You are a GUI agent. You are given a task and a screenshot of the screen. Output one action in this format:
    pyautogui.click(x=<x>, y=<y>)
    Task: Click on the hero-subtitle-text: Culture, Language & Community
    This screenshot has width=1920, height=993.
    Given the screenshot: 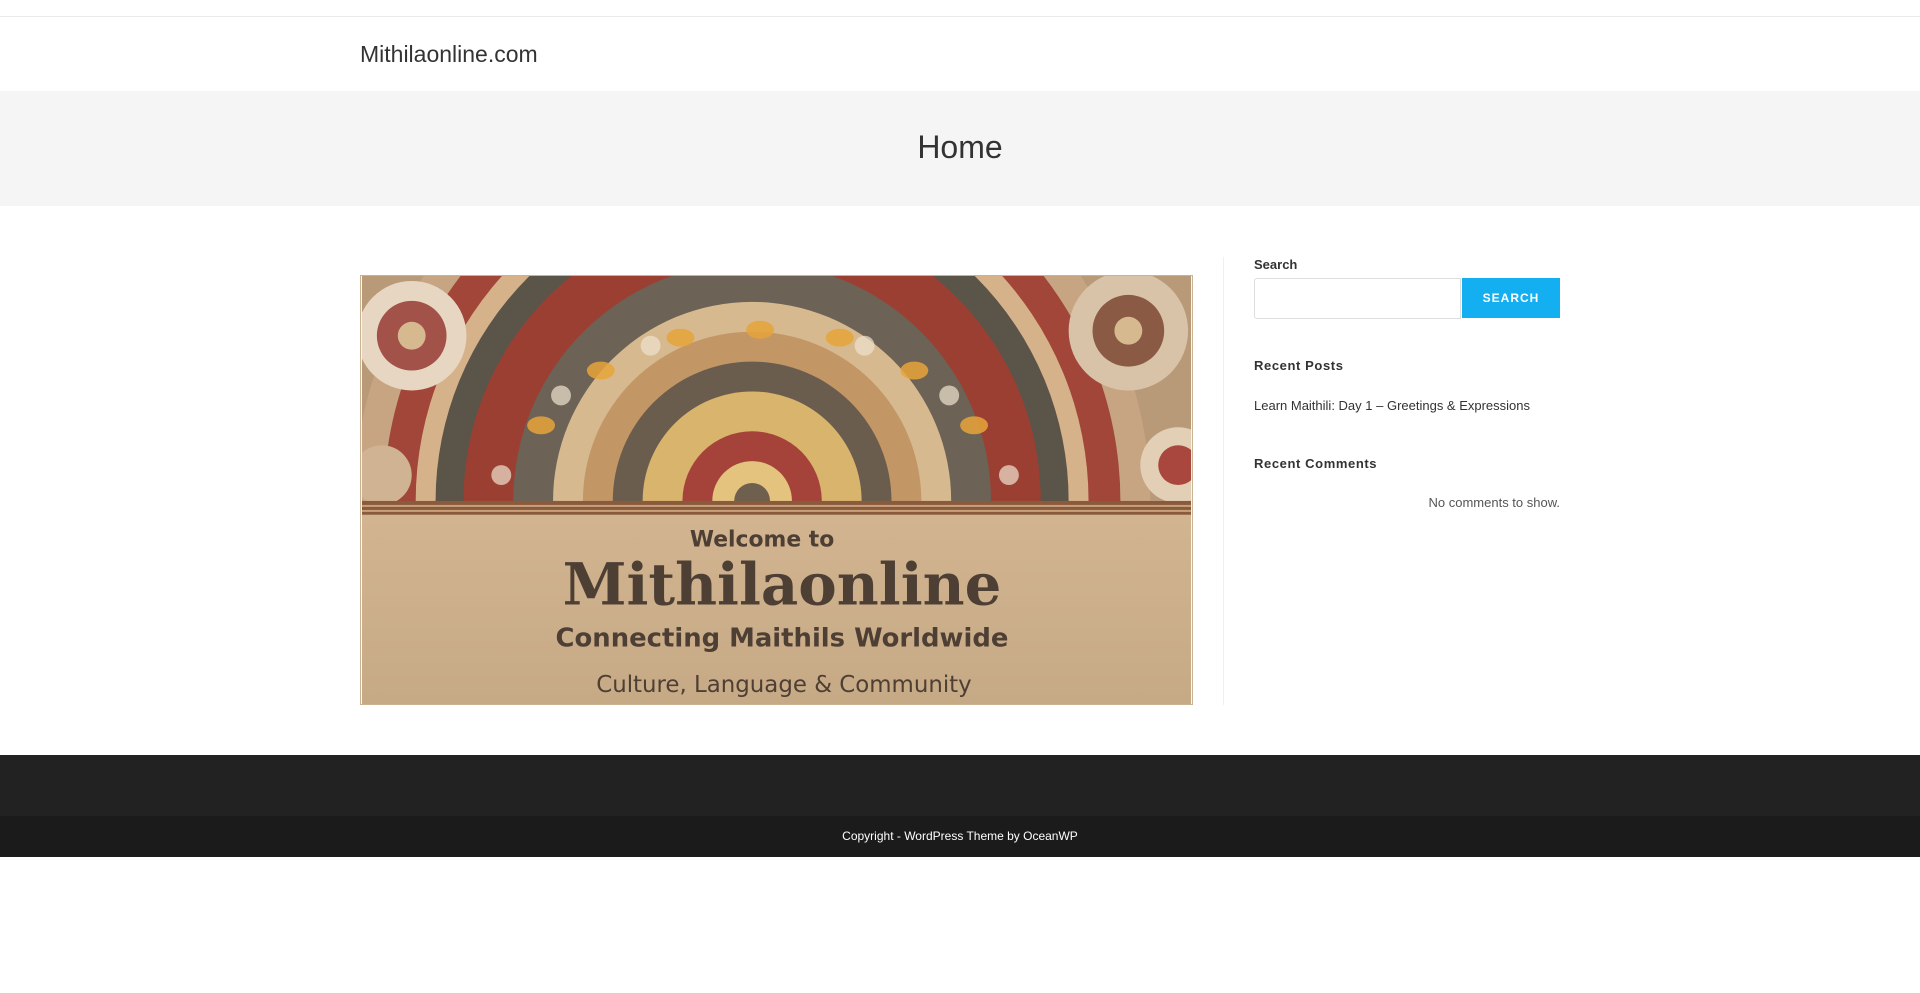 What is the action you would take?
    pyautogui.click(x=783, y=685)
    